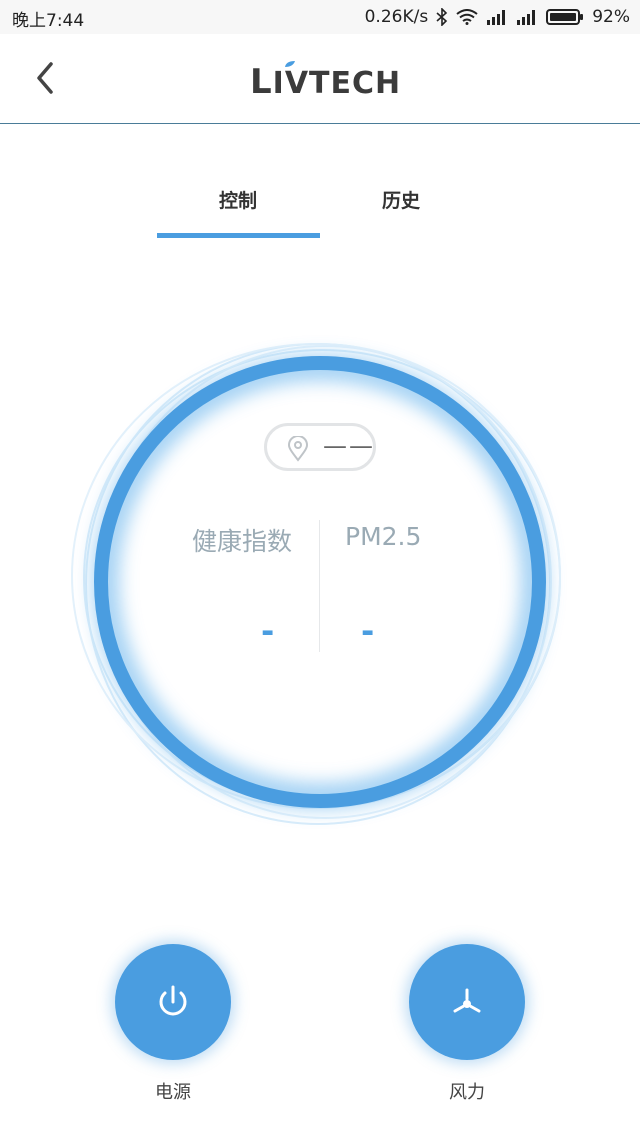 The width and height of the screenshot is (640, 1138). What do you see at coordinates (349, 446) in the screenshot?
I see `location-text: ——` at bounding box center [349, 446].